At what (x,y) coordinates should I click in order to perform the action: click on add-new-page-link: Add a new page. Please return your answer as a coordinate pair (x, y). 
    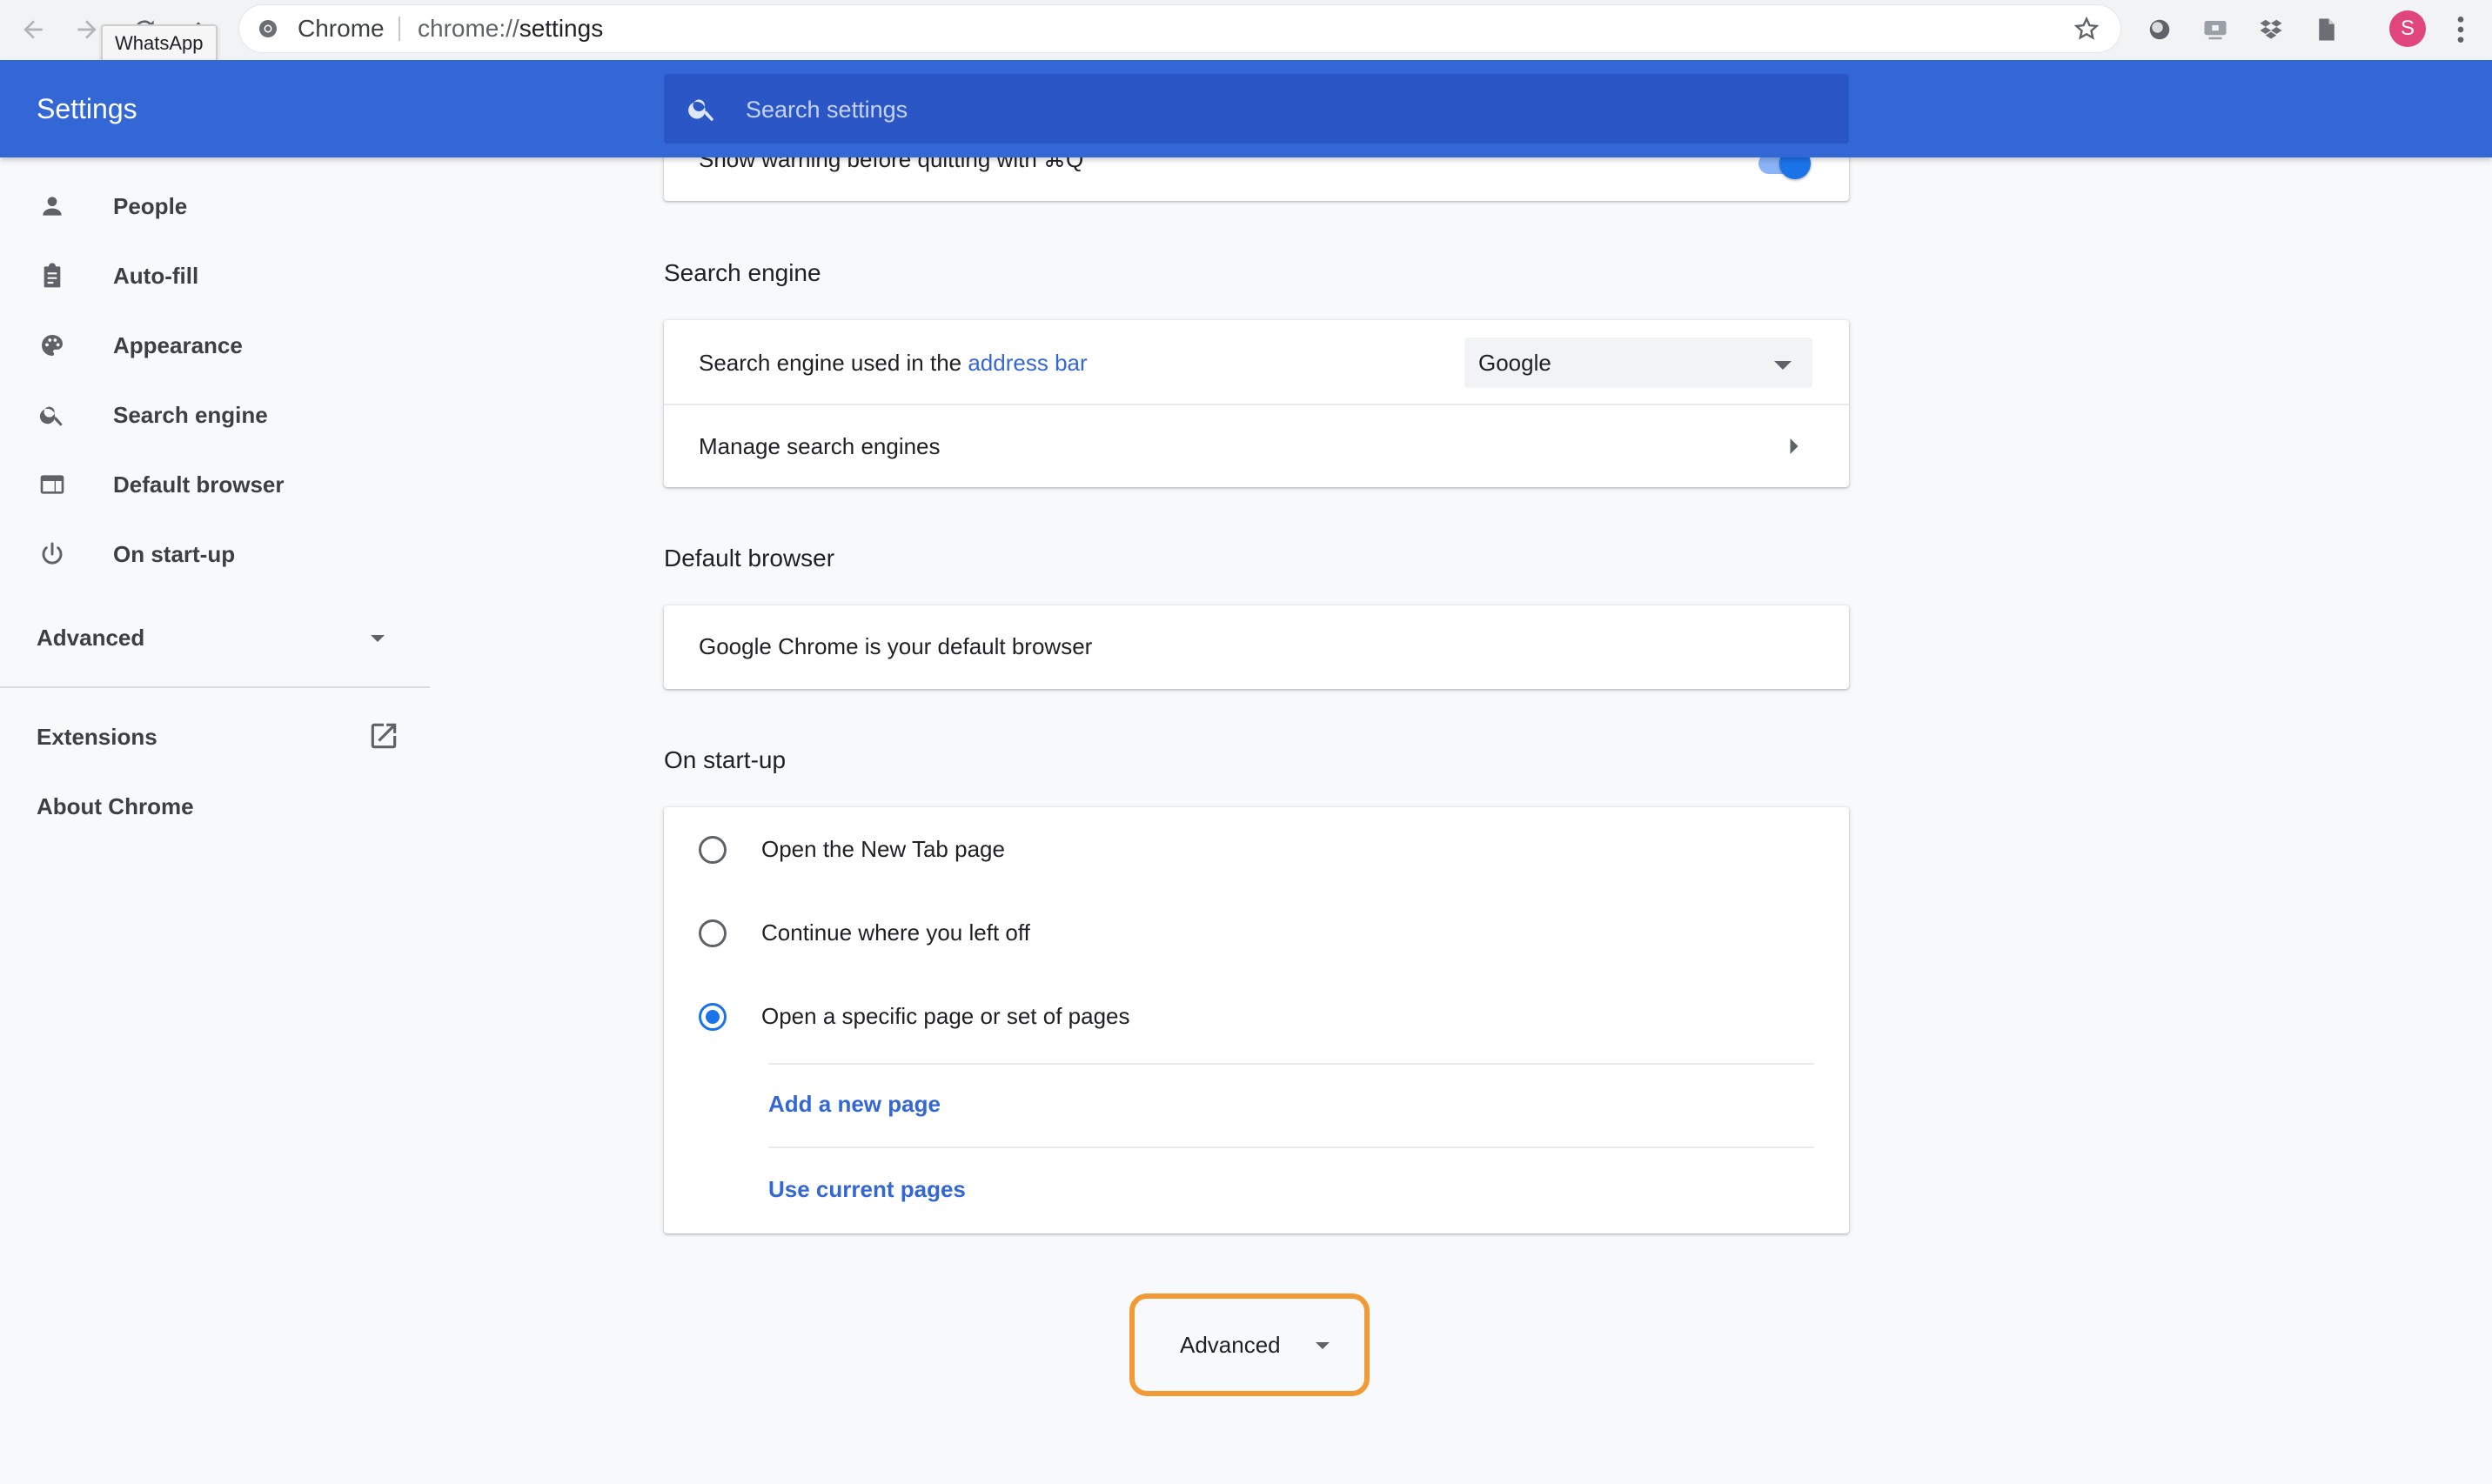
    Looking at the image, I should click on (854, 1104).